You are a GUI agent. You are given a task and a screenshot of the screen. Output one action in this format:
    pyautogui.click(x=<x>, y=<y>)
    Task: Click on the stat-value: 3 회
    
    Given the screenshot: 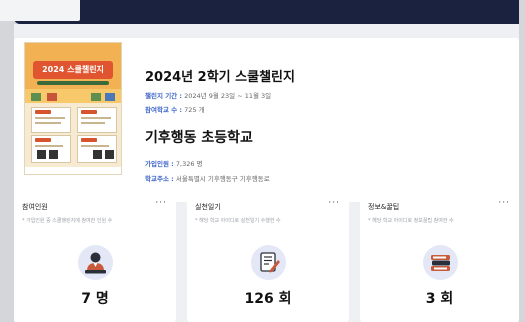 What is the action you would take?
    pyautogui.click(x=439, y=299)
    